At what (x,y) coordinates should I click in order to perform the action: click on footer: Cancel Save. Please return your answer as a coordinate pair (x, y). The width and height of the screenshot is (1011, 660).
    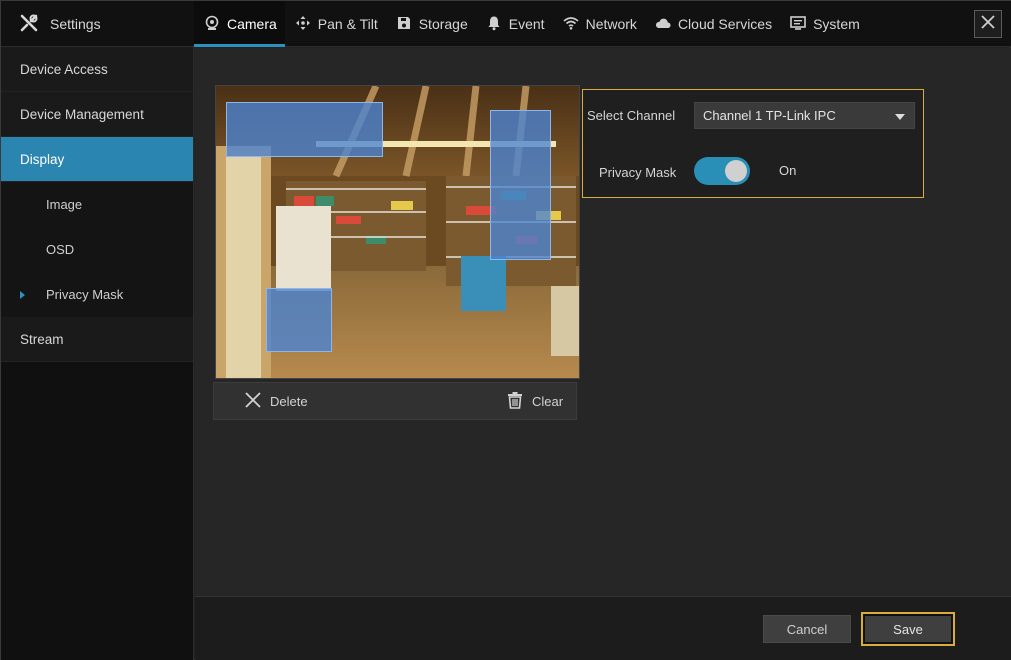
    Looking at the image, I should click on (603, 628).